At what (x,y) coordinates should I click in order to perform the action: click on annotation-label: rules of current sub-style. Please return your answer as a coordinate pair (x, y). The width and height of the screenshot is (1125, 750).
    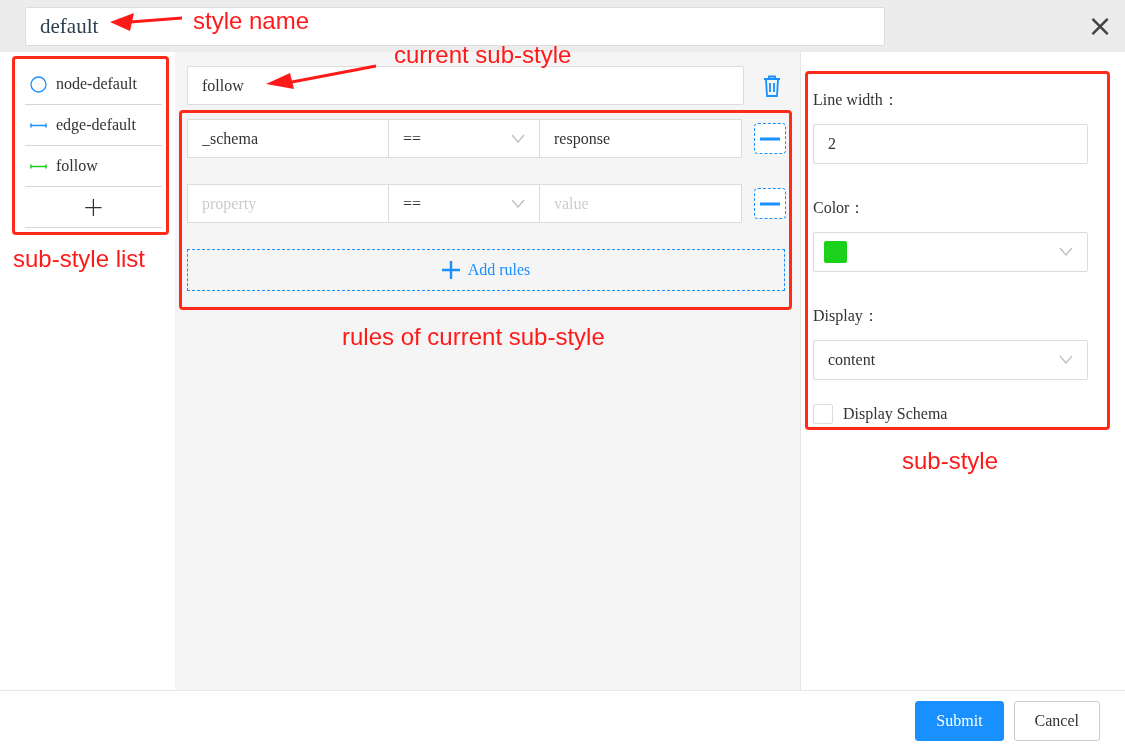
    Looking at the image, I should click on (473, 337).